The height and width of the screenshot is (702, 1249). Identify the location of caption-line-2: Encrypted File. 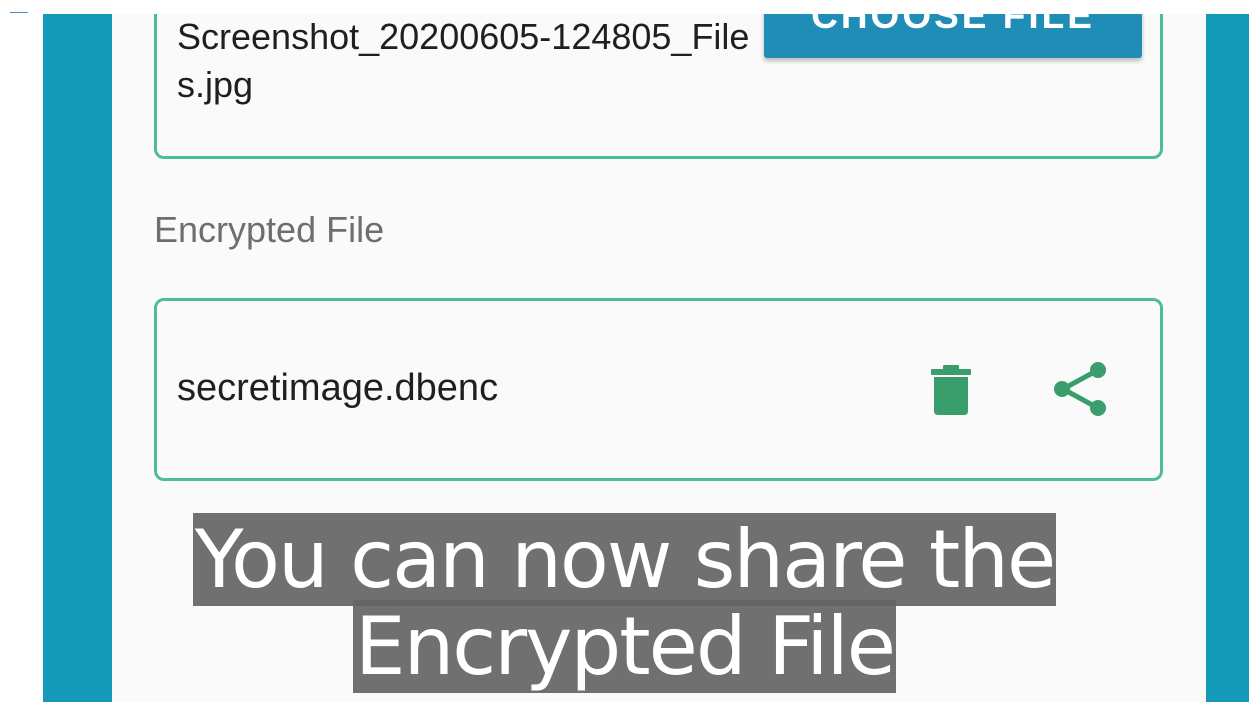
(624, 646).